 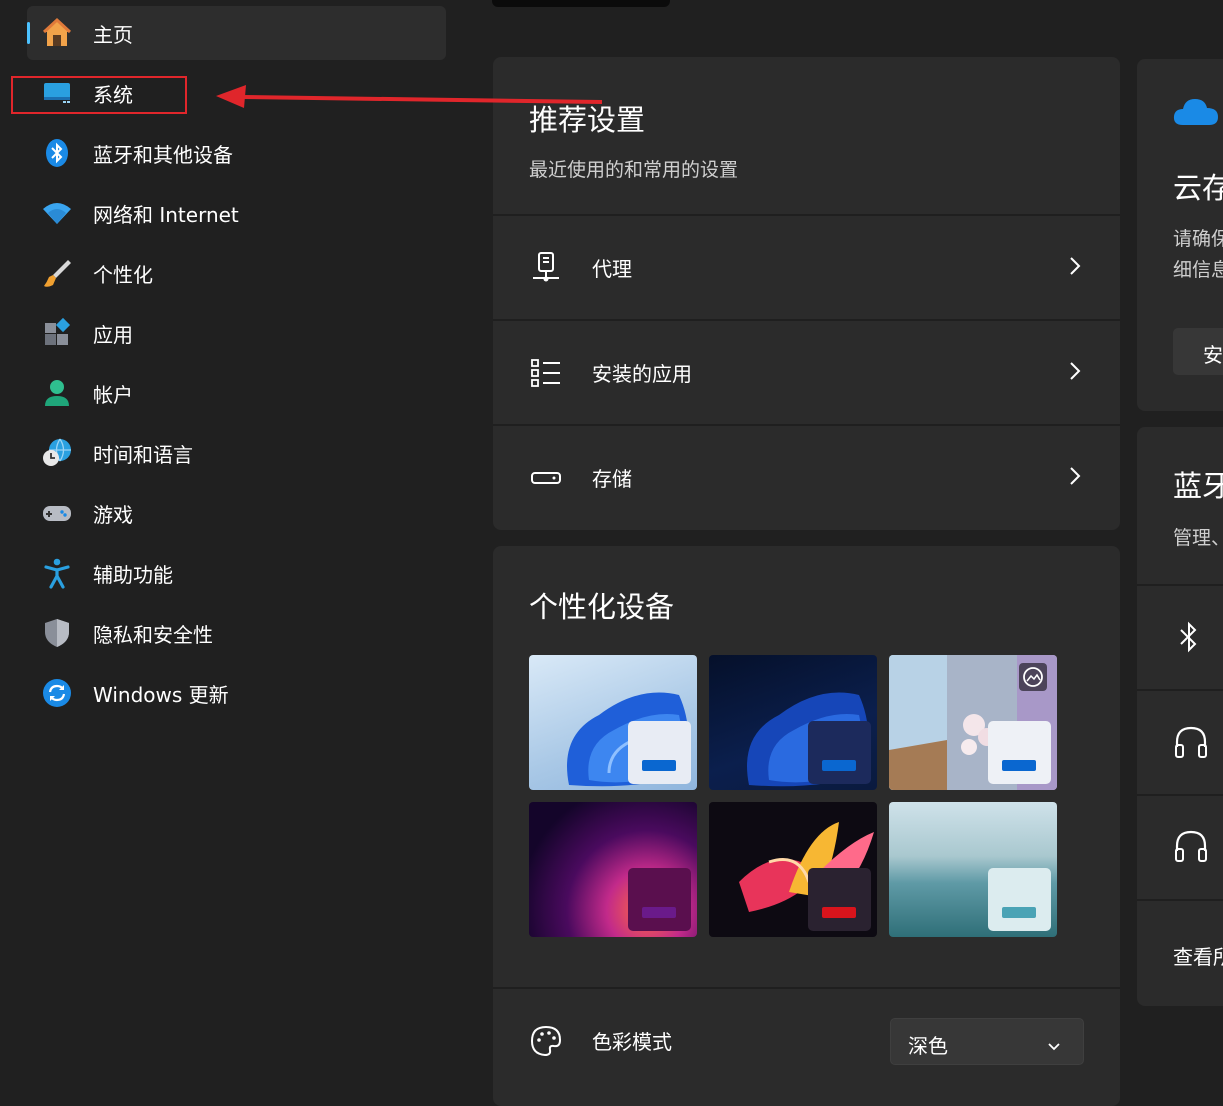 What do you see at coordinates (793, 722) in the screenshot?
I see `theme-thumbnail-windows-dark` at bounding box center [793, 722].